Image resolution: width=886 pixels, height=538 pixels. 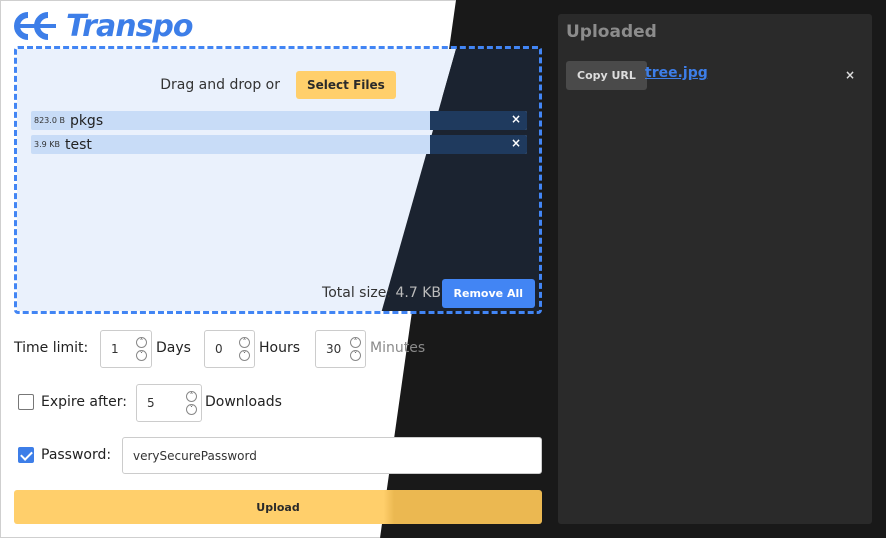 What do you see at coordinates (173, 348) in the screenshot?
I see `days-label: Days` at bounding box center [173, 348].